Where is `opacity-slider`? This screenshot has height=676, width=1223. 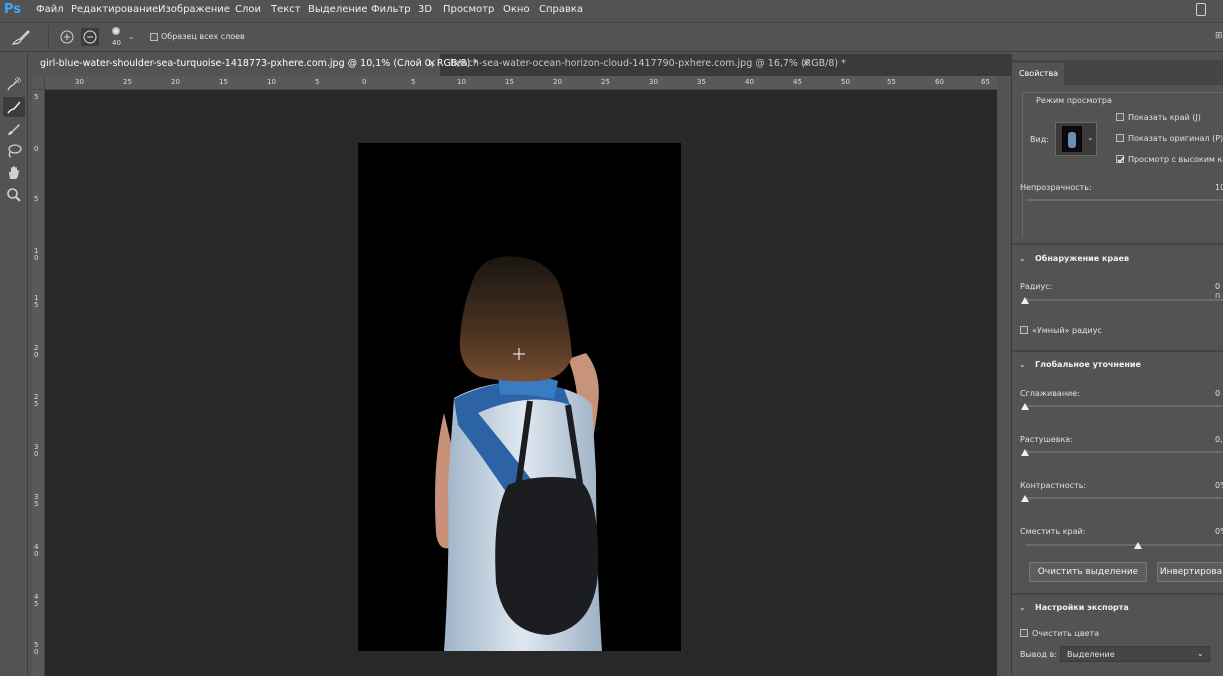
opacity-slider is located at coordinates (1124, 200).